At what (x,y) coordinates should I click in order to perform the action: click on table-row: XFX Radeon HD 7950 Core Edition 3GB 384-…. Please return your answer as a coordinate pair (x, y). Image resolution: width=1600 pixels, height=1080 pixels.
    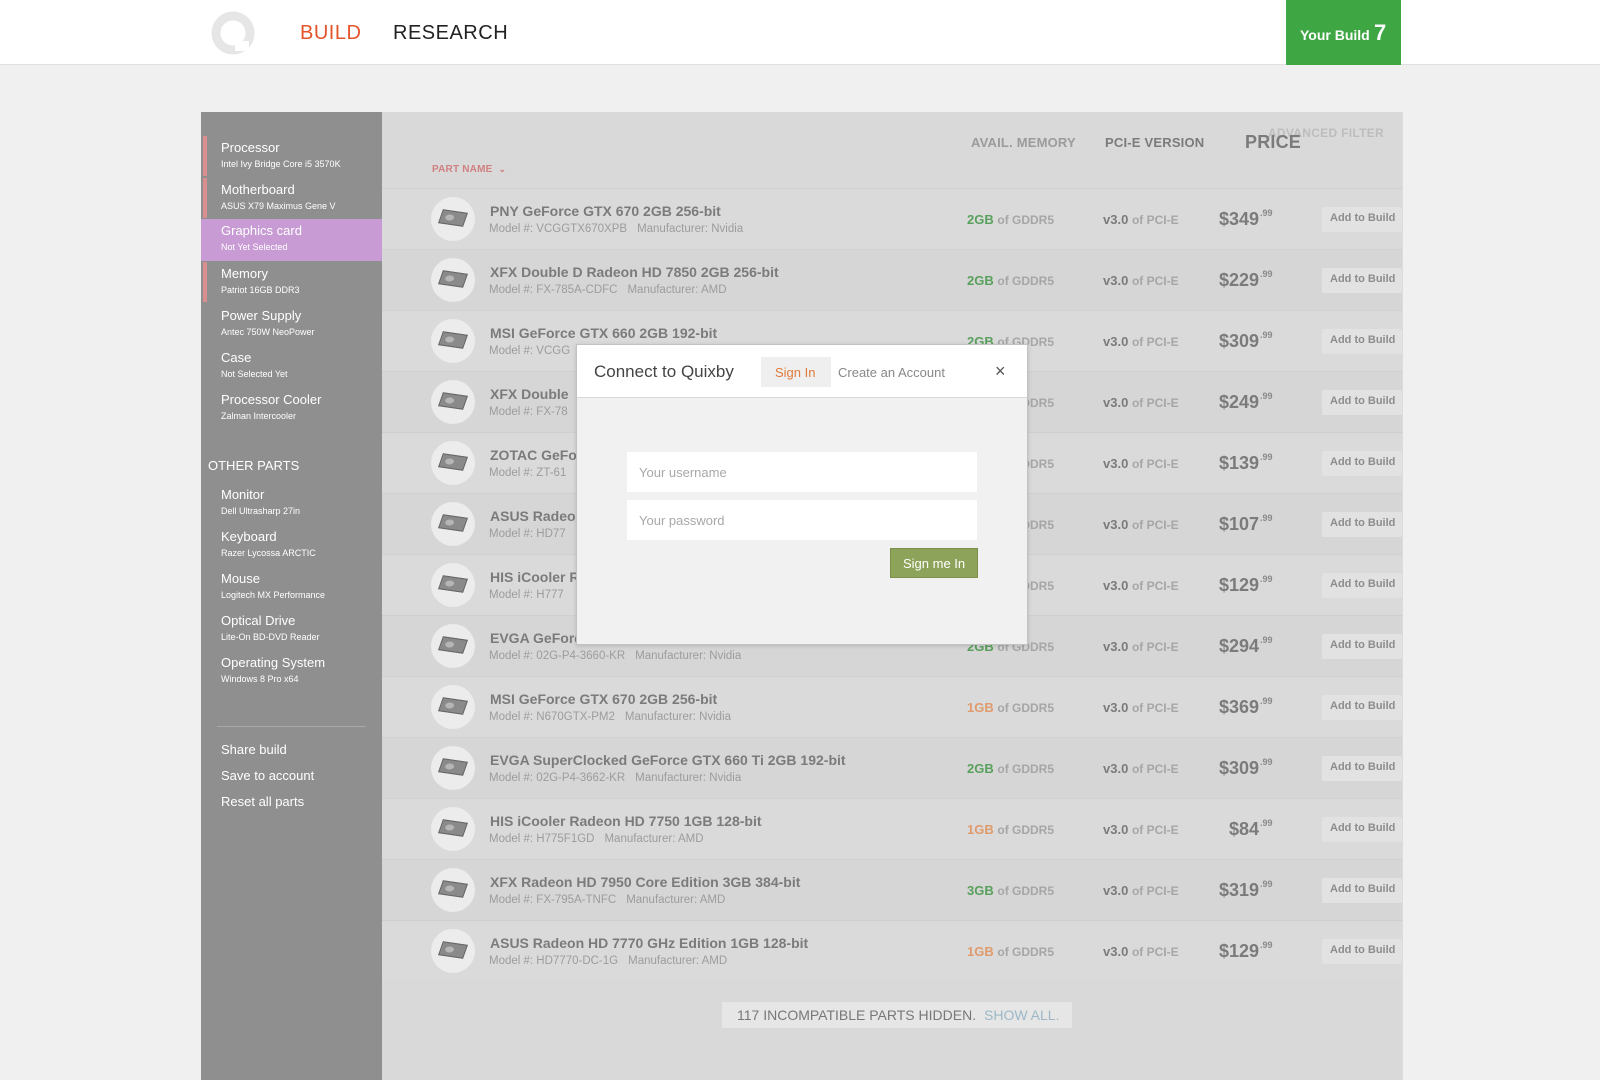
    Looking at the image, I should click on (892, 889).